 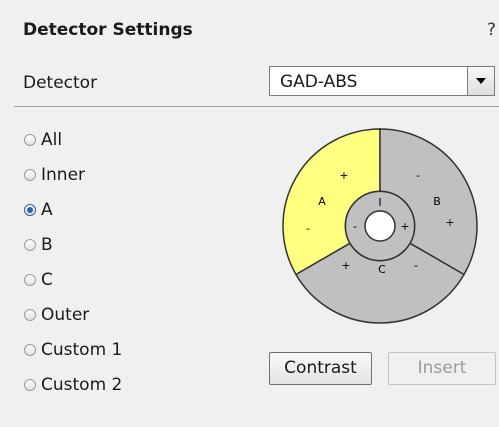 I want to click on center-hole, so click(x=380, y=226).